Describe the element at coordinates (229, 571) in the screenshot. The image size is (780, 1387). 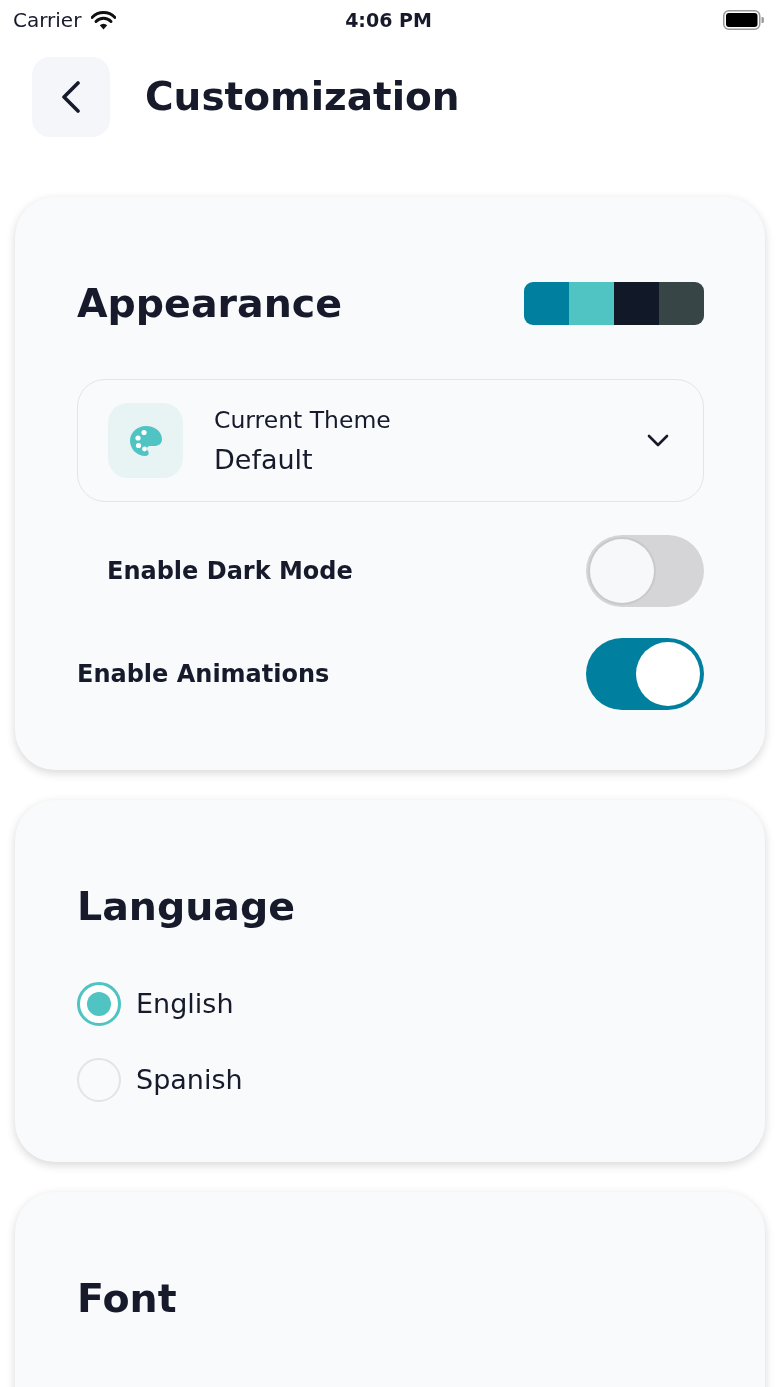
I see `toggle-label: Enable Dark Mode` at that location.